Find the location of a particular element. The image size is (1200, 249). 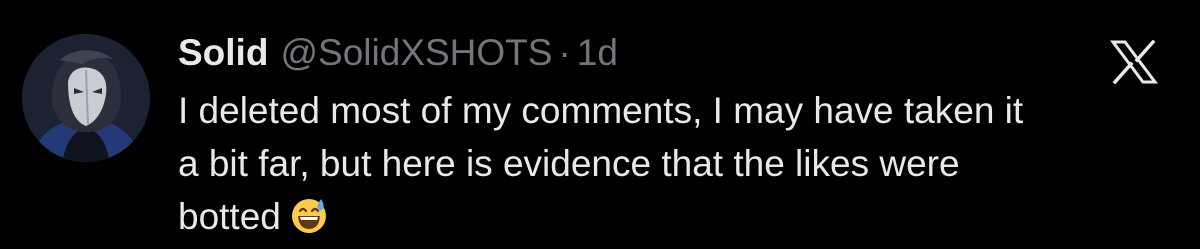

tweet-header: Solid @SolidXSHOTS · 1d is located at coordinates (398, 53).